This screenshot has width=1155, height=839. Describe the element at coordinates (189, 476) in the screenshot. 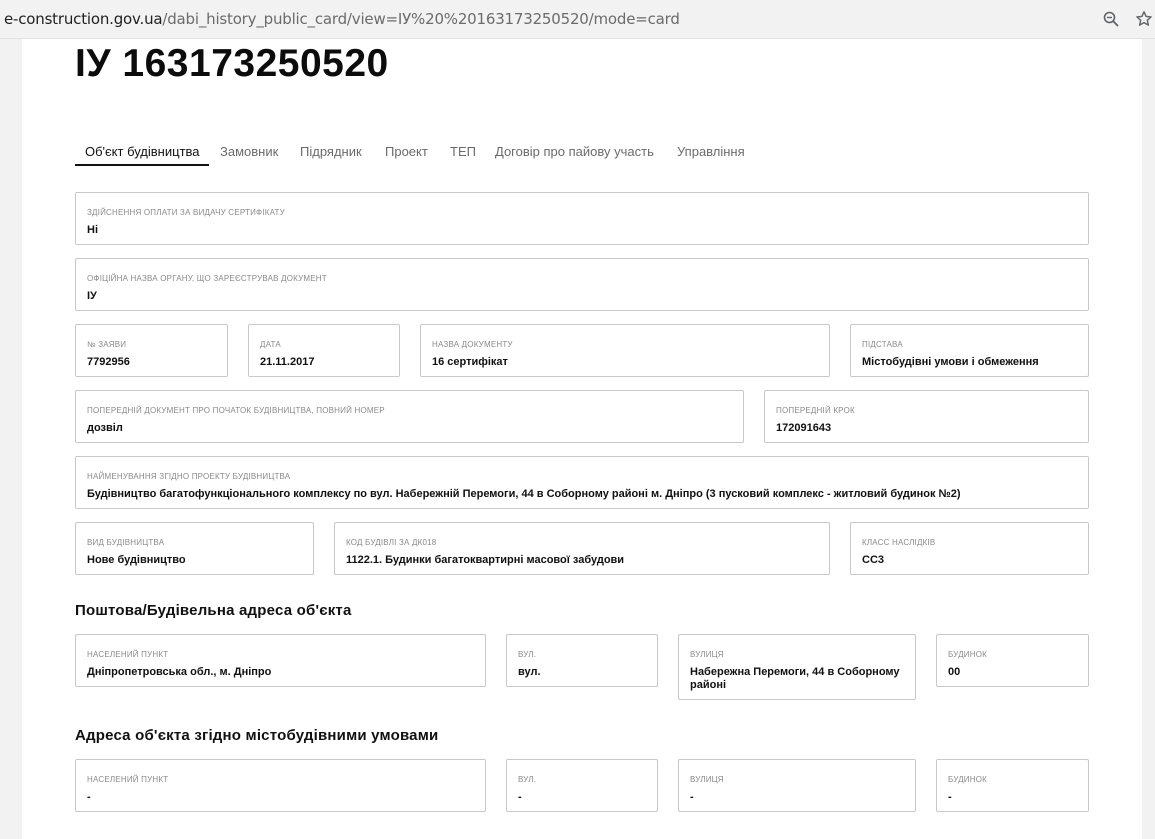

I see `field-label: Найменування згідно проекту будівництва` at that location.